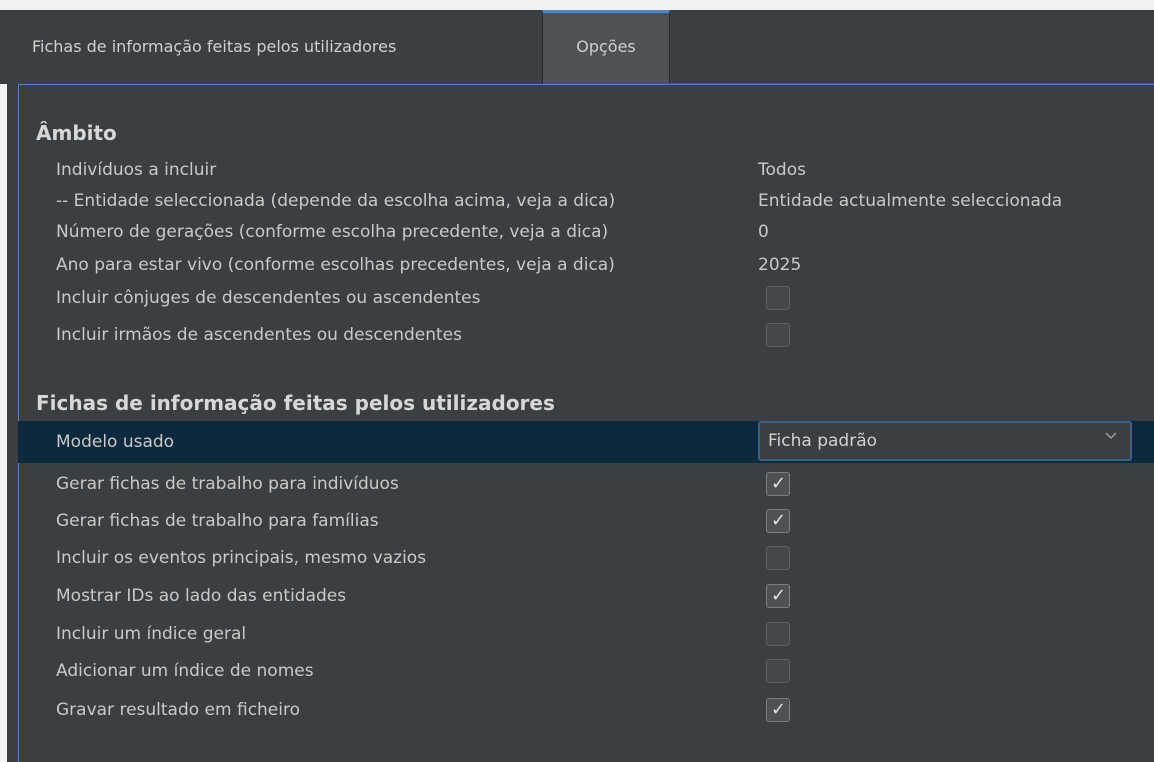 This screenshot has width=1154, height=762. I want to click on window-top-edge, so click(577, 5).